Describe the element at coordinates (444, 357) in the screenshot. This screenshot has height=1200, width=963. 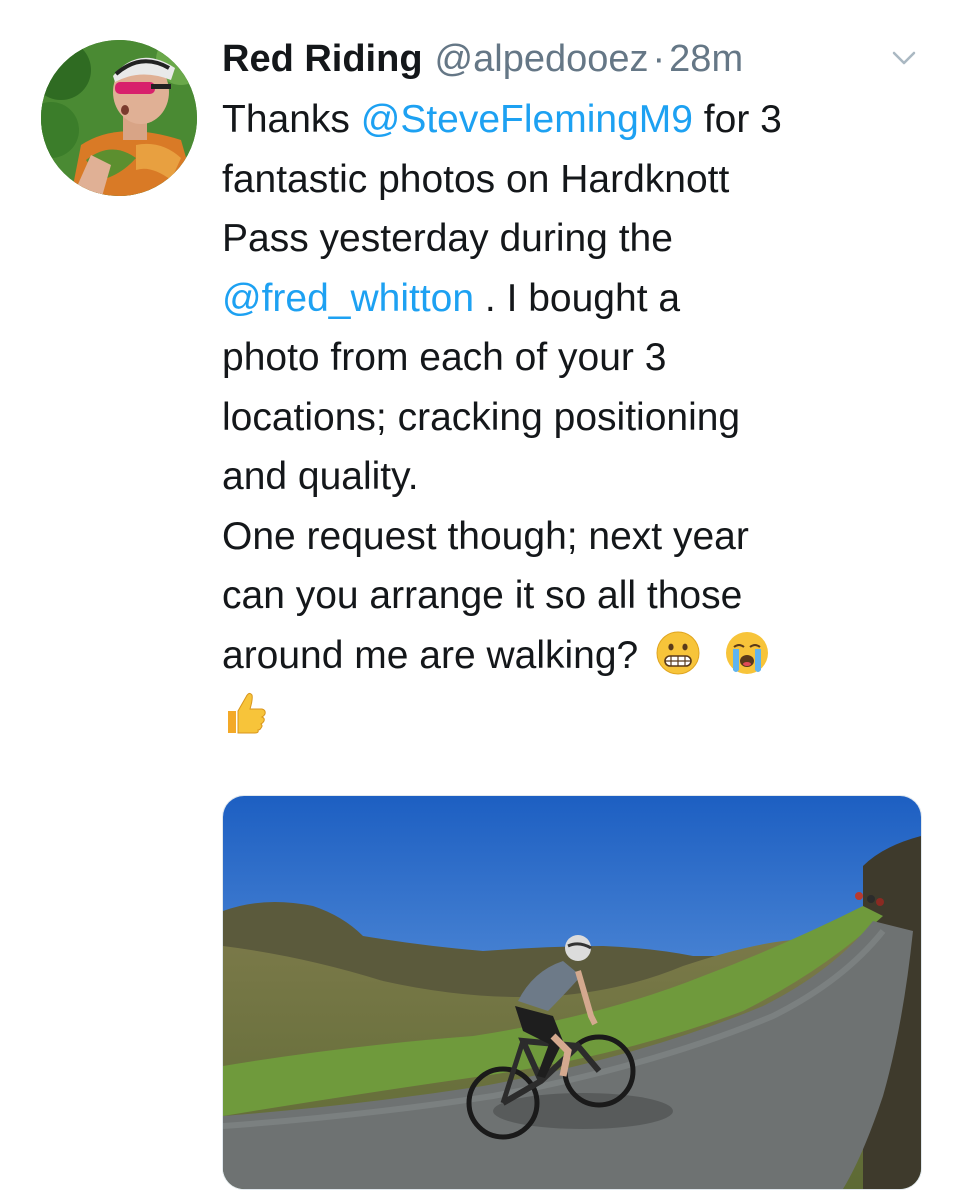
I see `tweet-text-line: photo from each of your 3` at that location.